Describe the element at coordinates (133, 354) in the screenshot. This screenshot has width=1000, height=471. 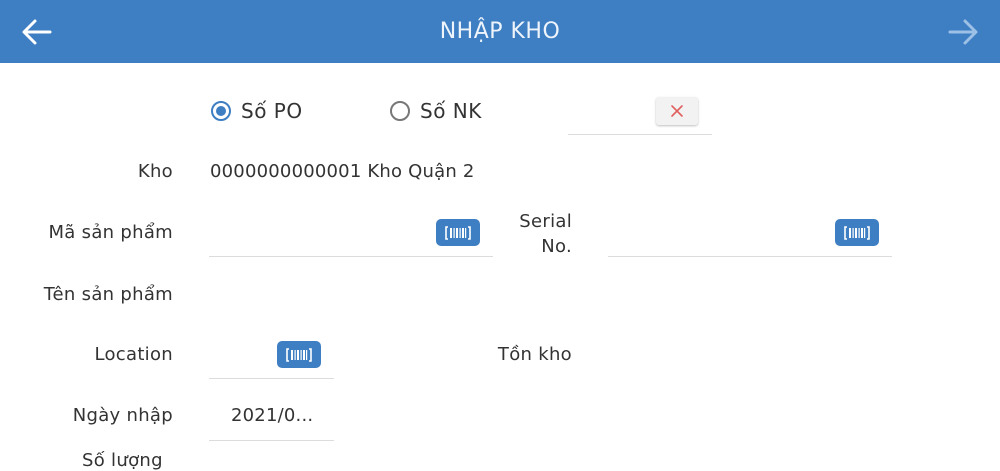
I see `location-label: Location` at that location.